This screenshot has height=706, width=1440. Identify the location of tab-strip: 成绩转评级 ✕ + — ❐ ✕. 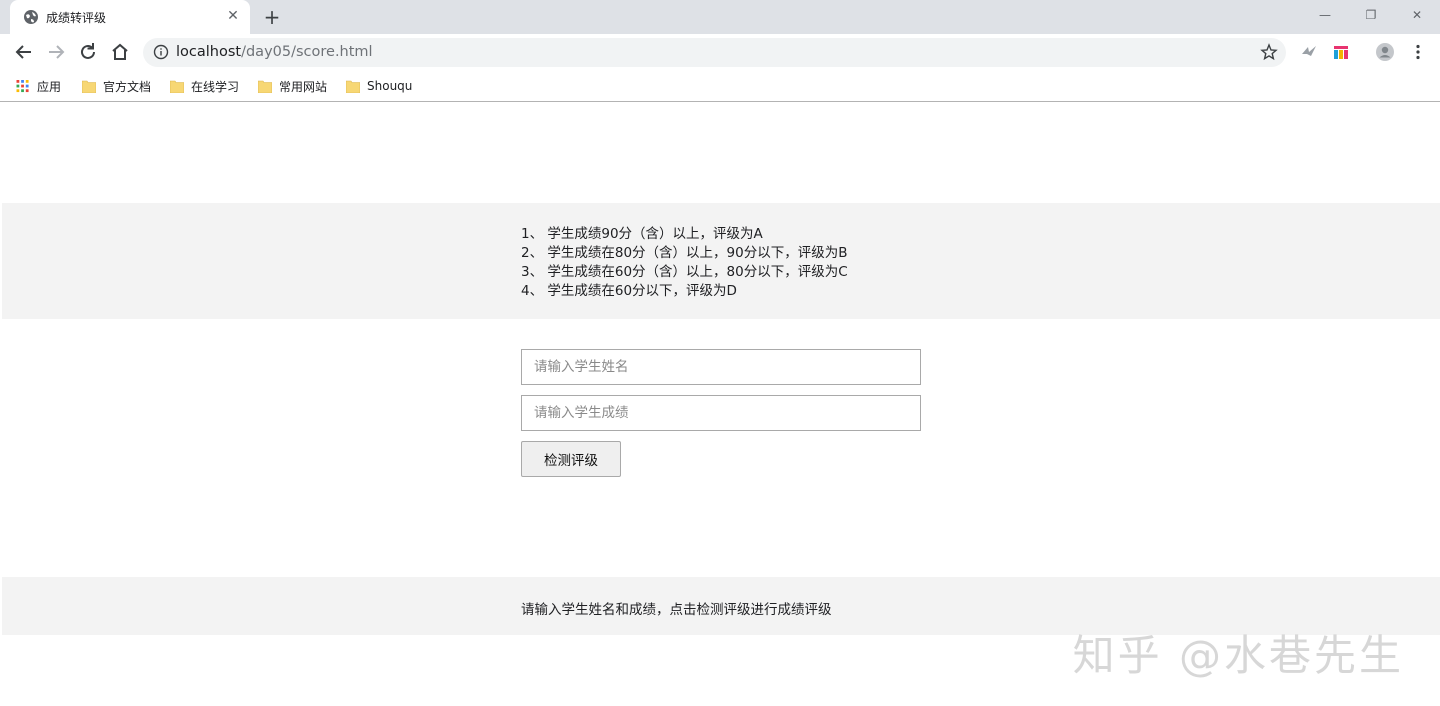
(720, 17).